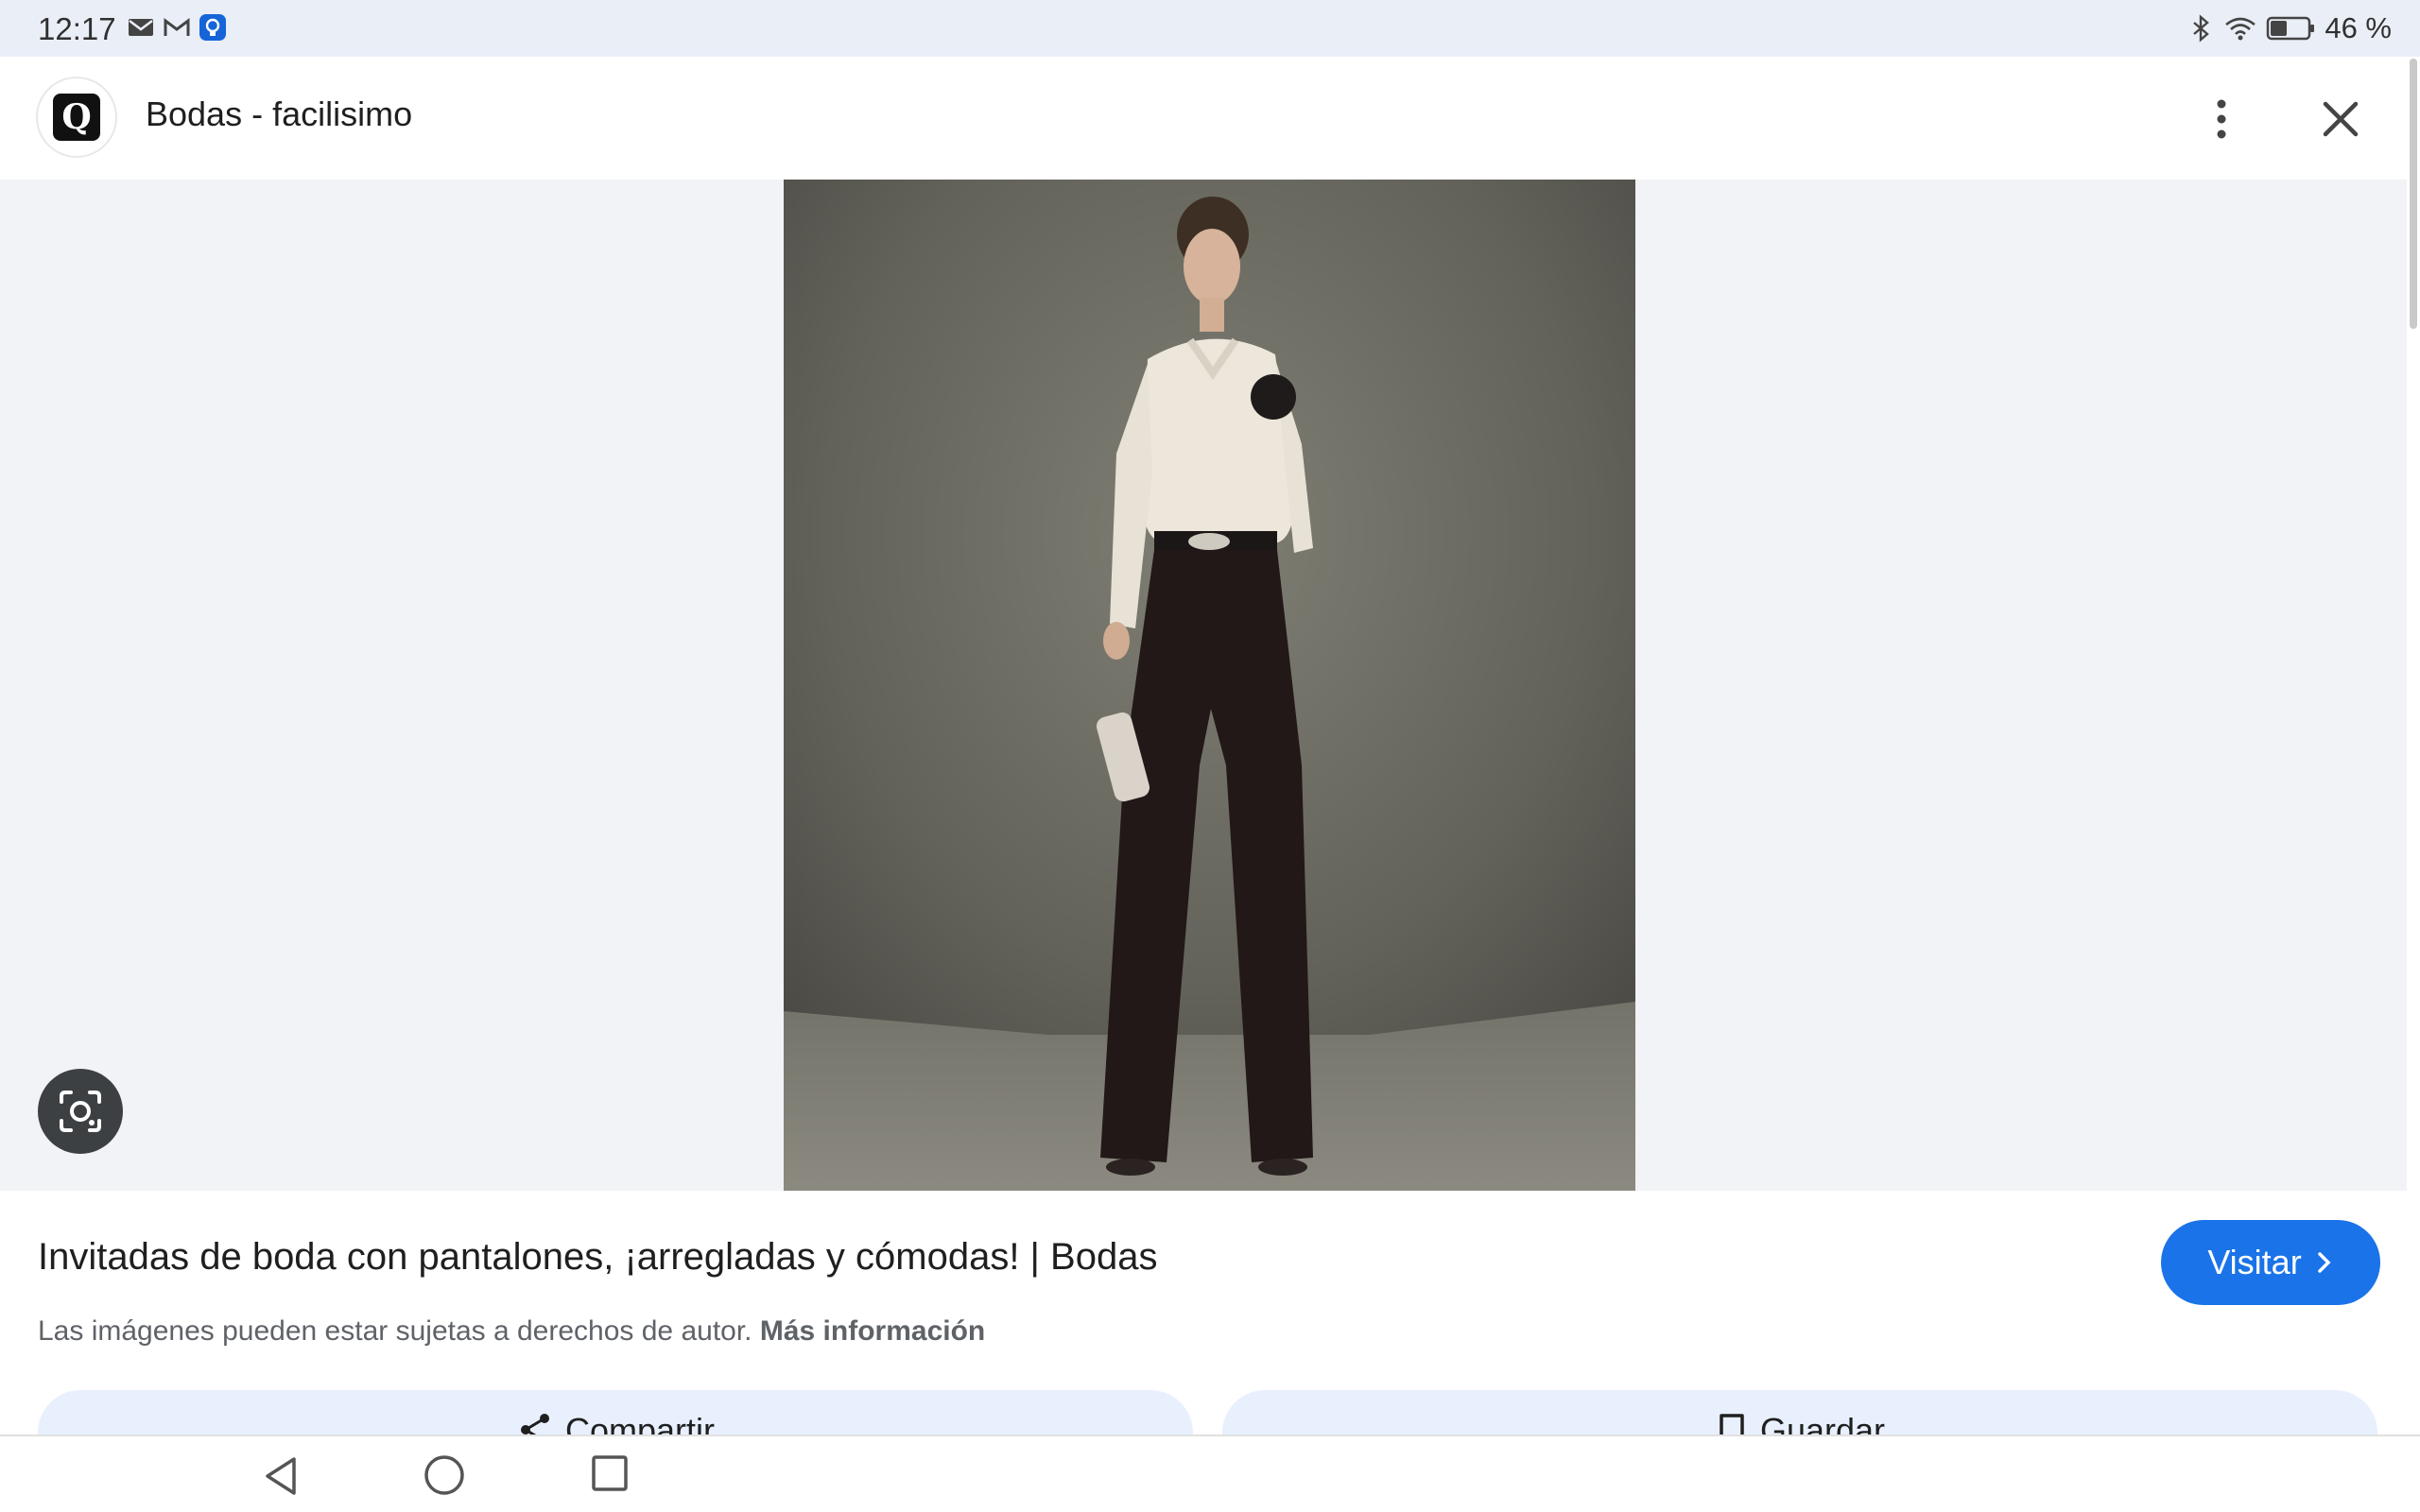  I want to click on site-logo-mark: Q, so click(76, 117).